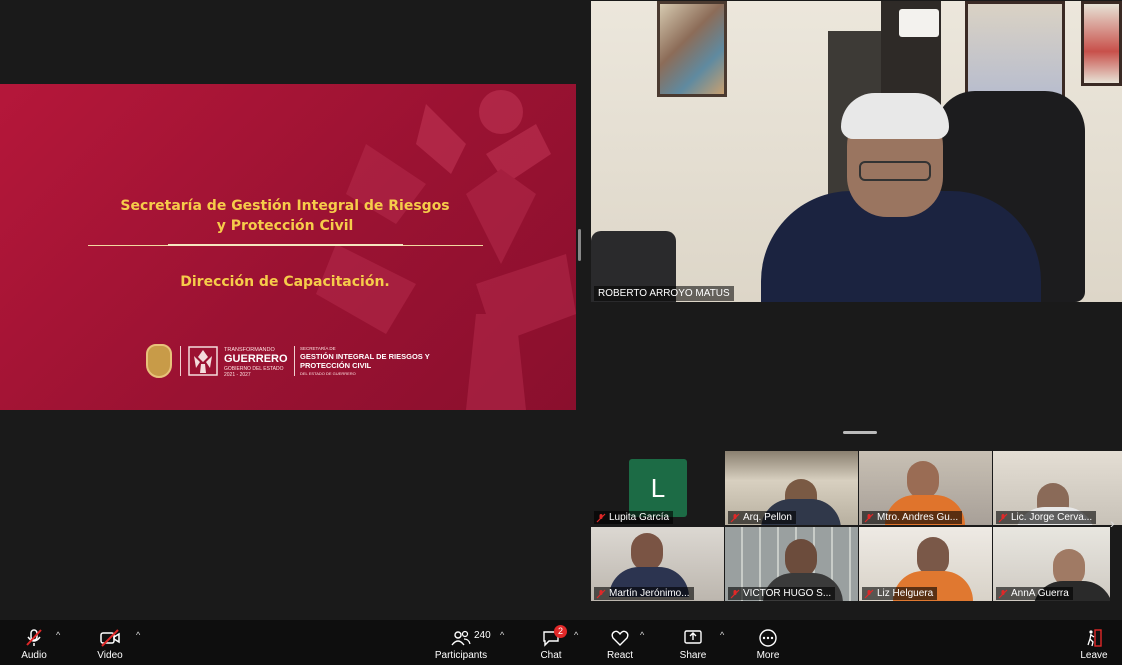  I want to click on leave-label: Leave, so click(1094, 655).